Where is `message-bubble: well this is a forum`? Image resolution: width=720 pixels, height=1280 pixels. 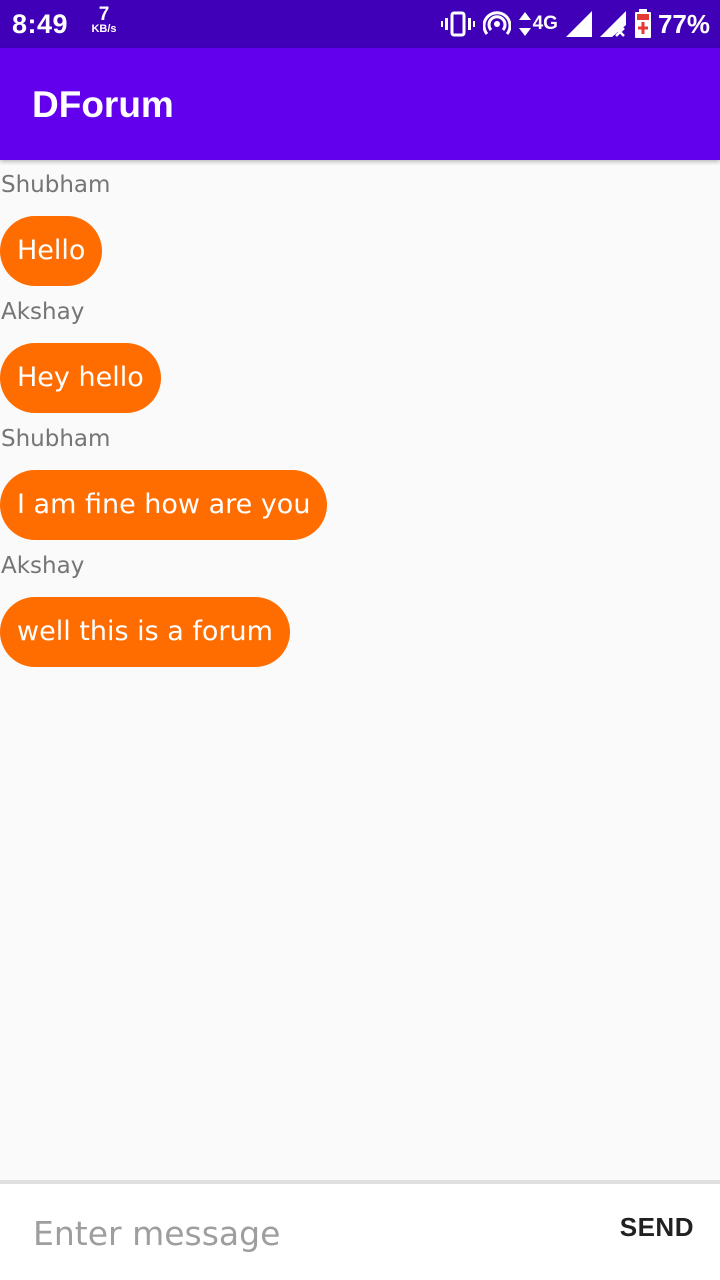
message-bubble: well this is a forum is located at coordinates (145, 632).